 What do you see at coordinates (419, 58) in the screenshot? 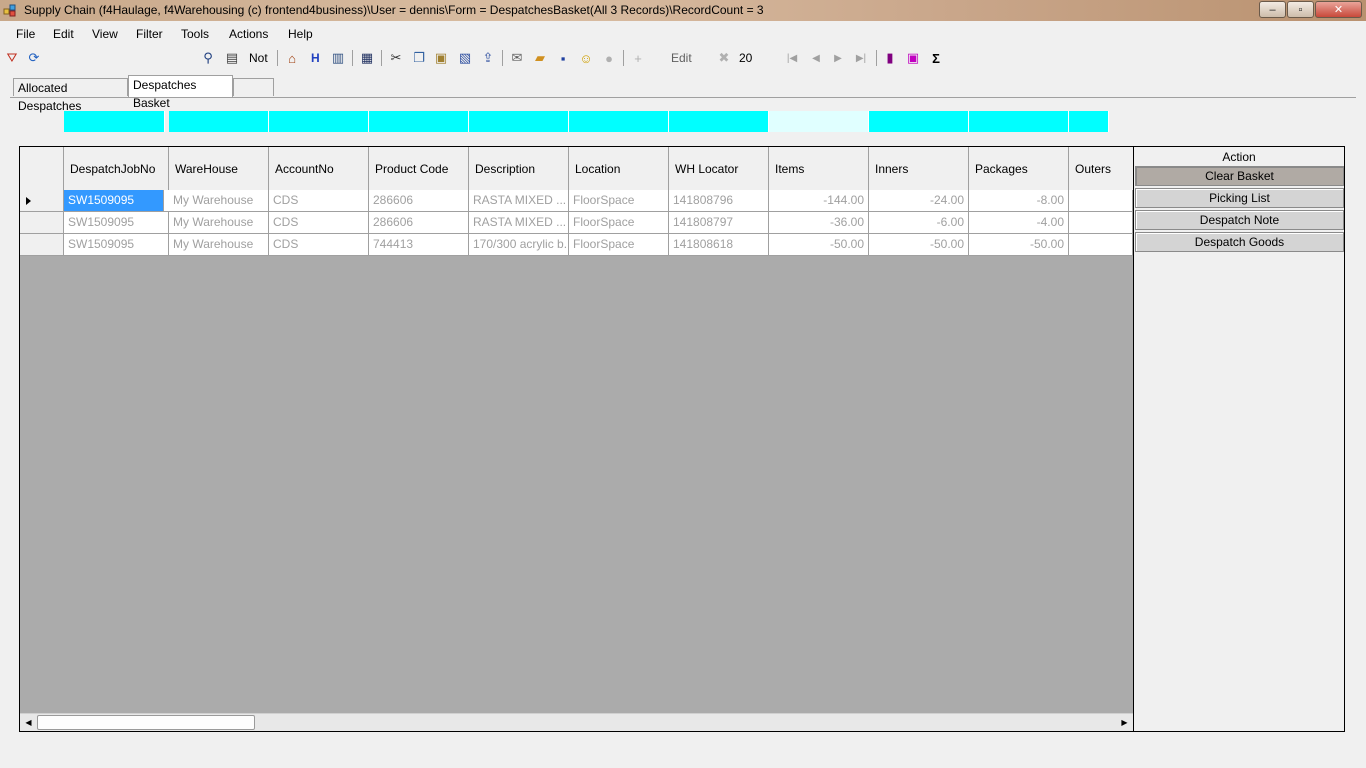
I see `copy-icon: ❐` at bounding box center [419, 58].